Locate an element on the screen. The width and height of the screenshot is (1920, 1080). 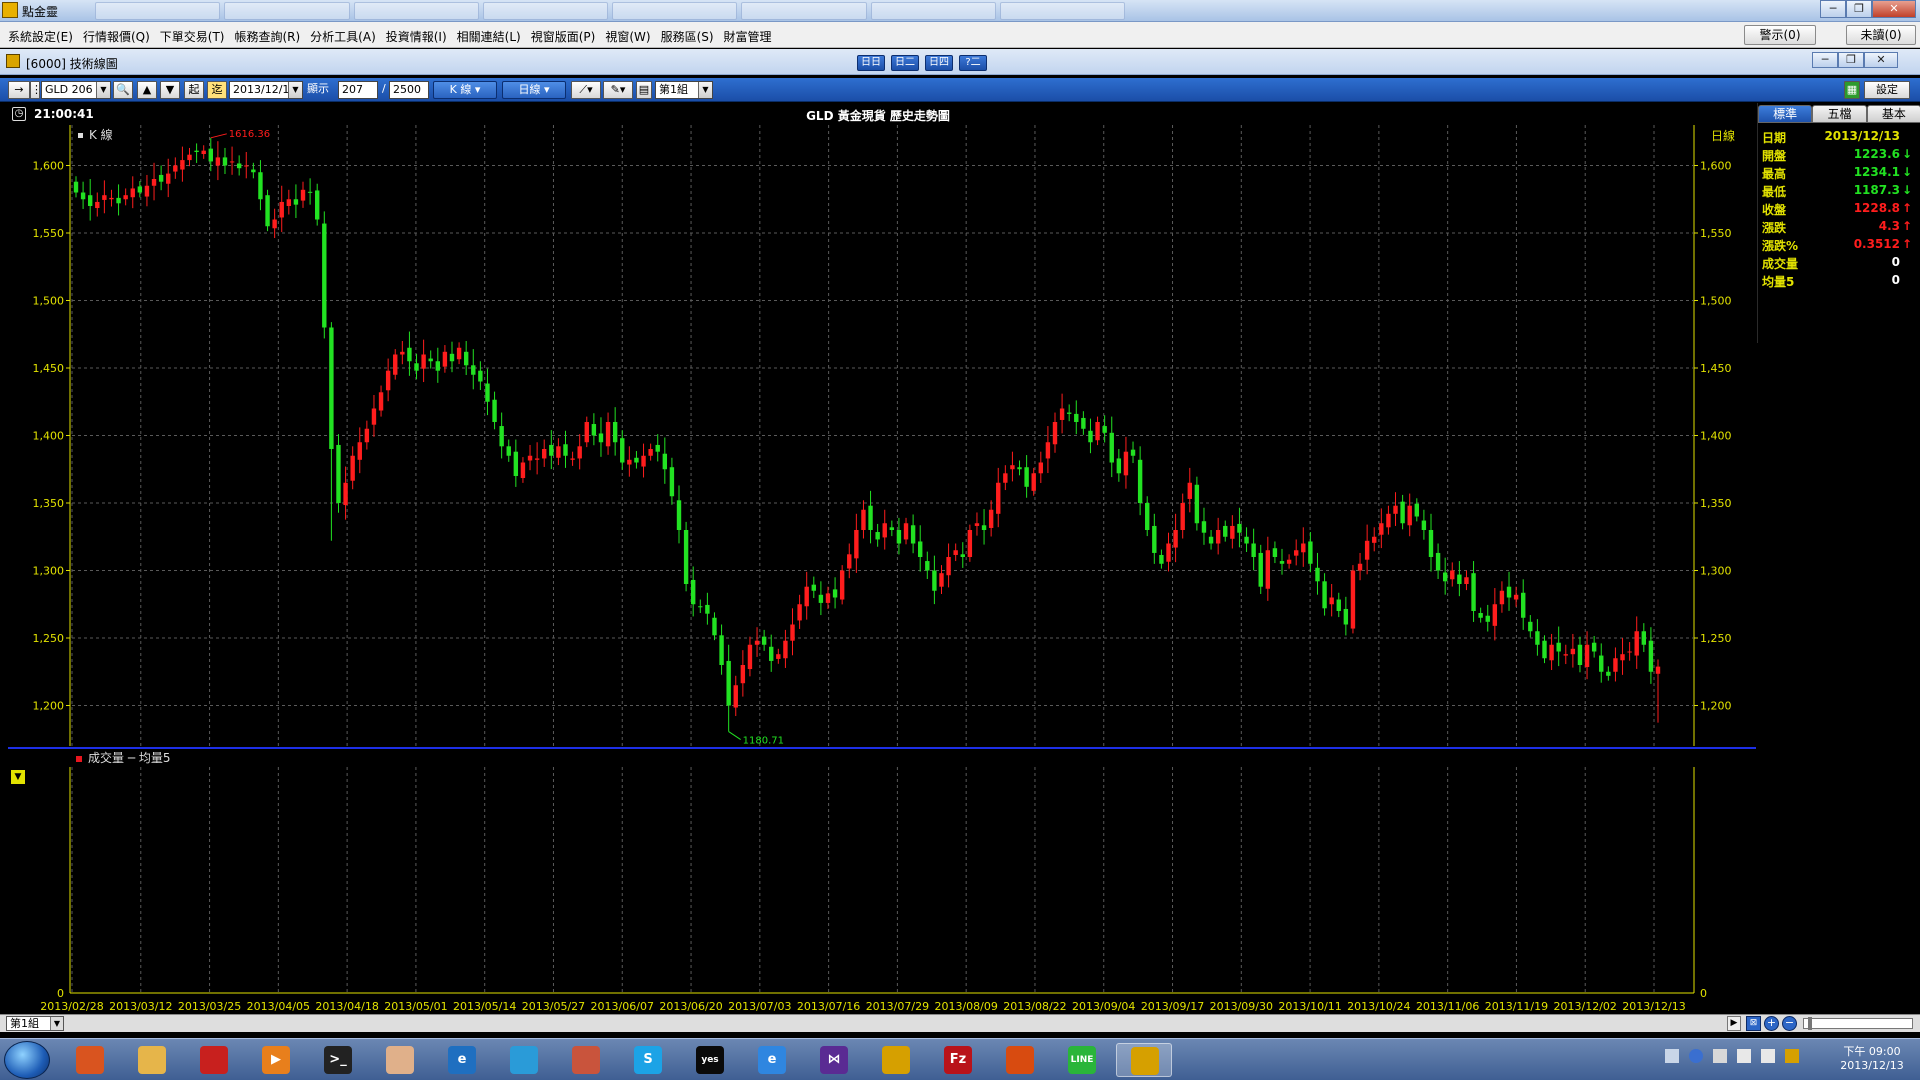
grid-toggle-button: ⋮ is located at coordinates (36, 90).